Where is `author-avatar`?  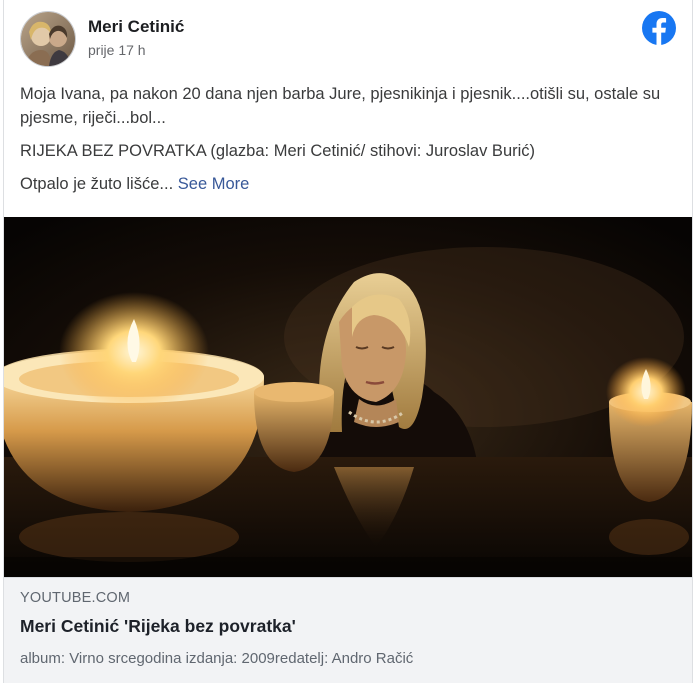 author-avatar is located at coordinates (48, 39).